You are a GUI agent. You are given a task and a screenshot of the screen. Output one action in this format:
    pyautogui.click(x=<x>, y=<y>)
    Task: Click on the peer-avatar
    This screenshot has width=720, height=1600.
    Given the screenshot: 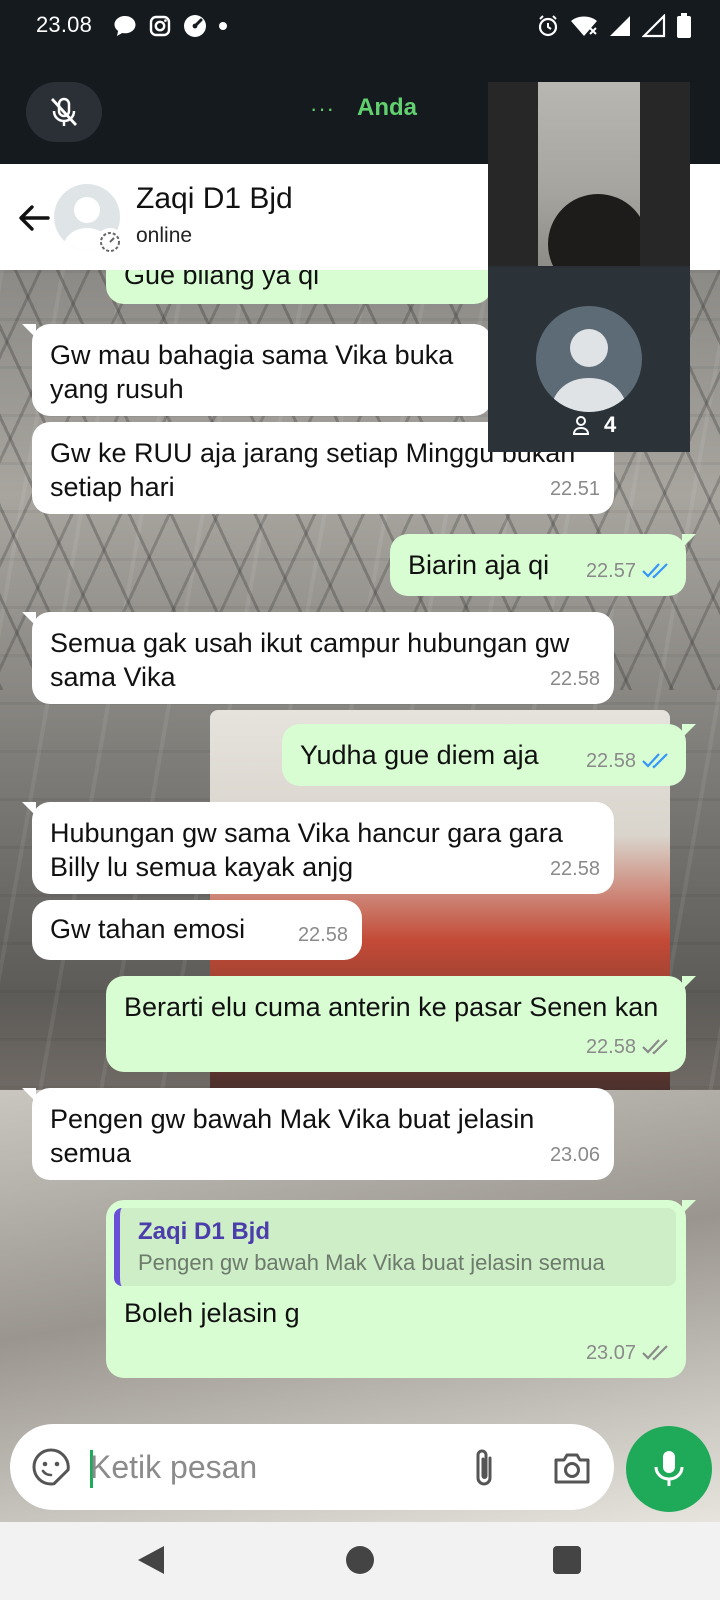 What is the action you would take?
    pyautogui.click(x=589, y=359)
    